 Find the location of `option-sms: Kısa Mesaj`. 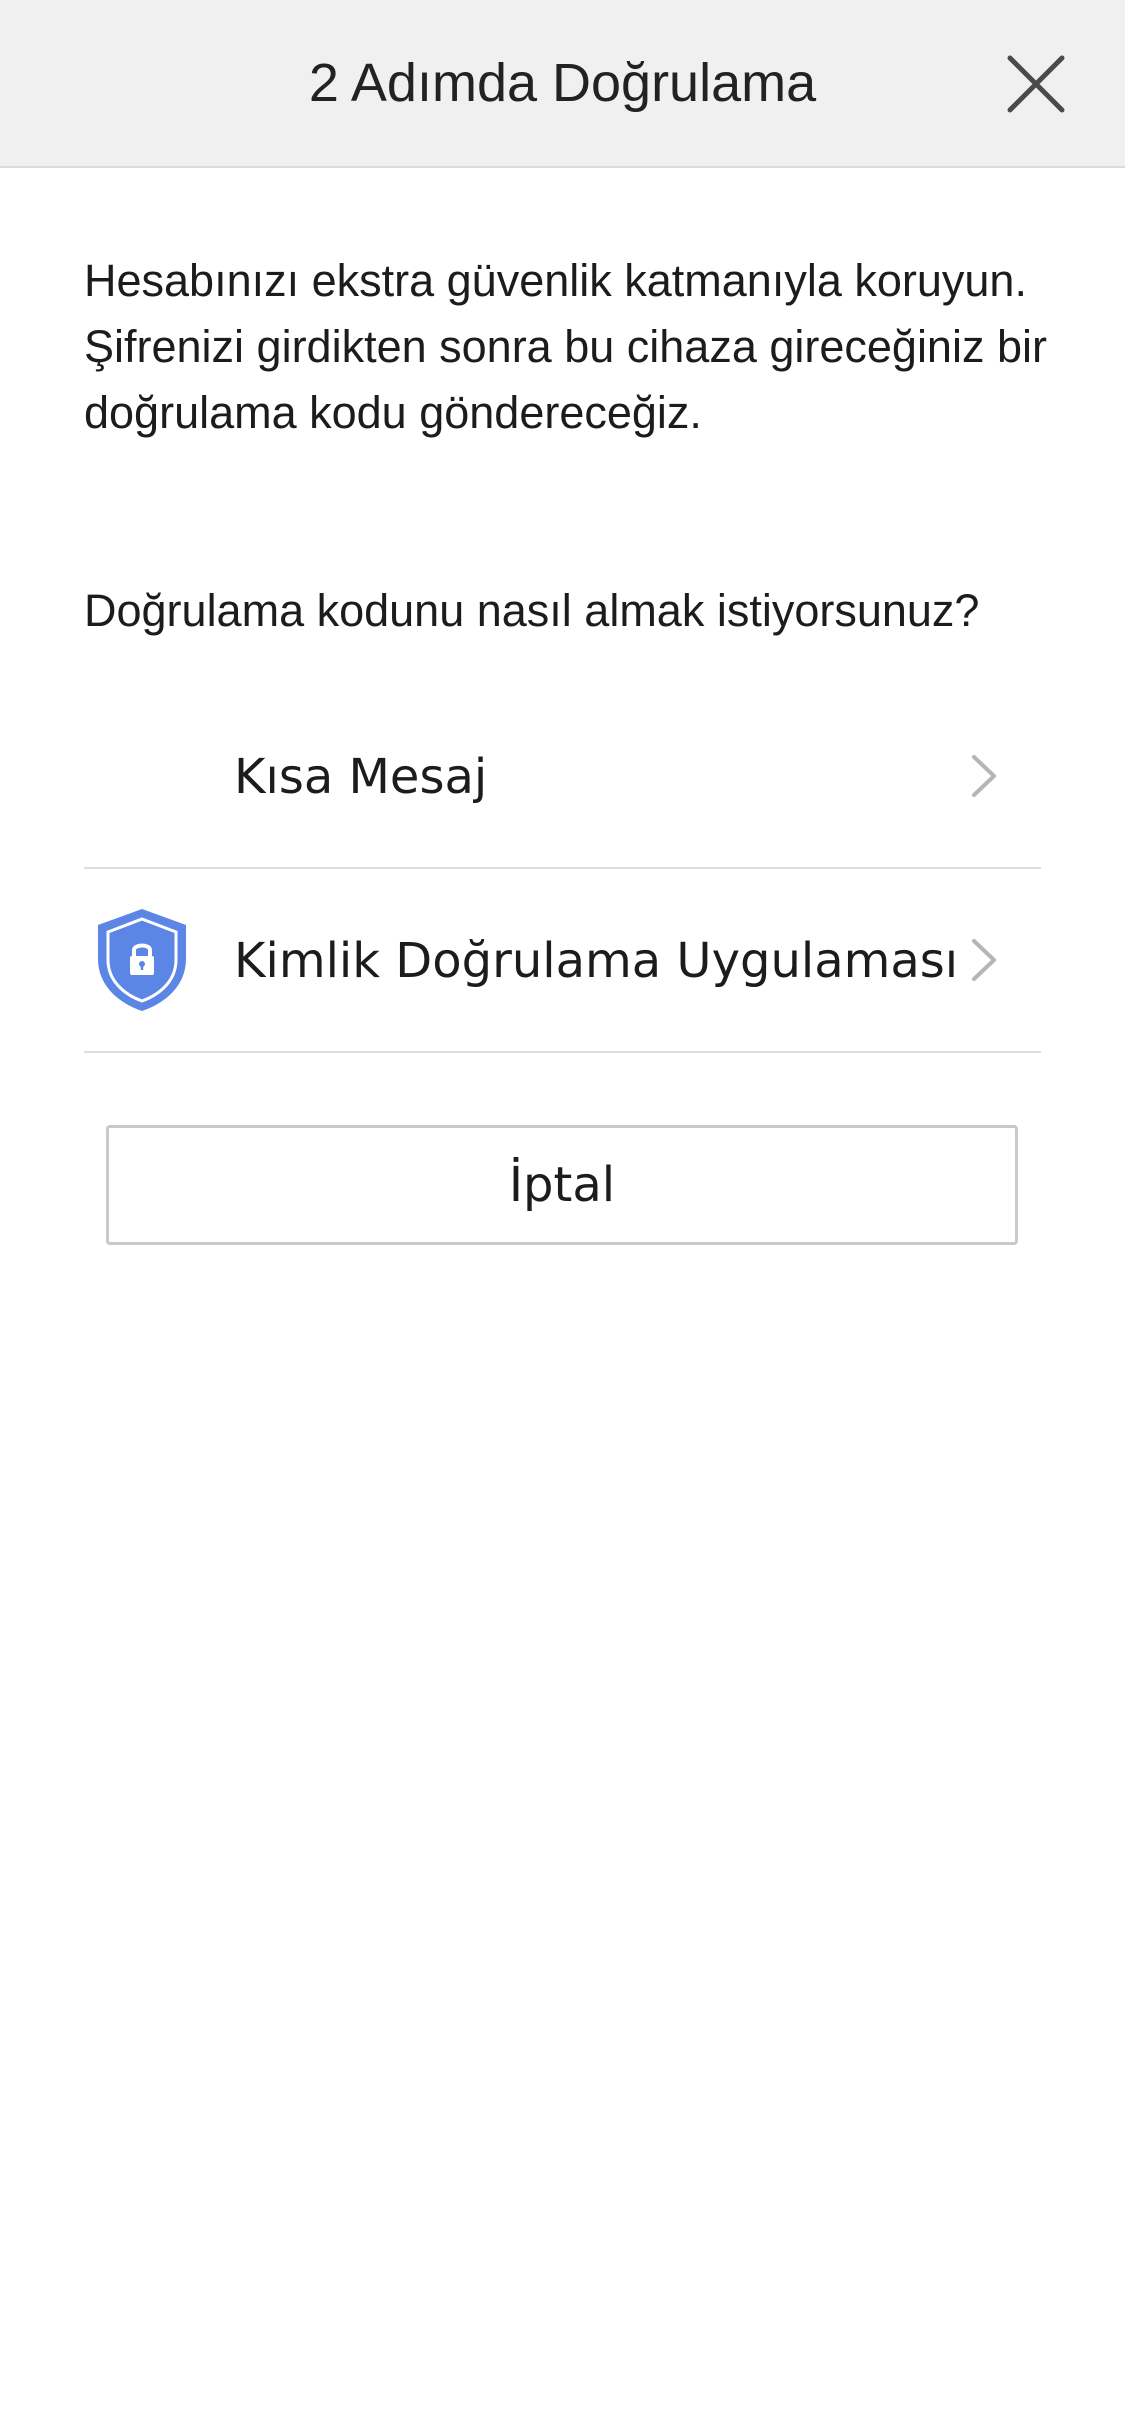

option-sms: Kısa Mesaj is located at coordinates (562, 777).